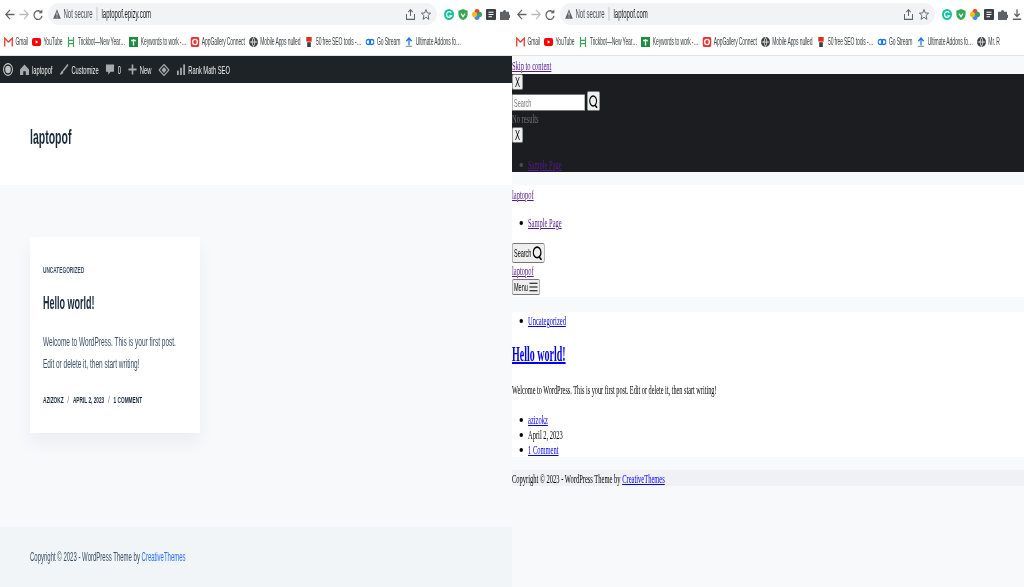 This screenshot has height=587, width=1024. What do you see at coordinates (8, 69) in the screenshot?
I see `logo-icon` at bounding box center [8, 69].